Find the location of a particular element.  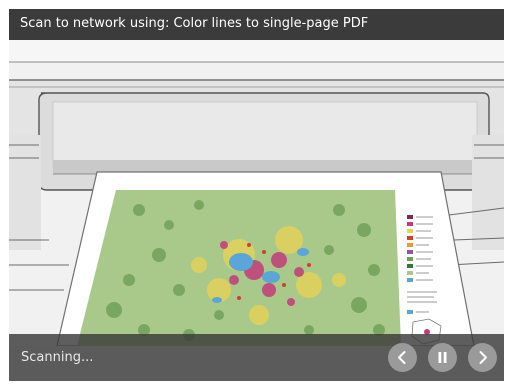

previous-button is located at coordinates (402, 357).